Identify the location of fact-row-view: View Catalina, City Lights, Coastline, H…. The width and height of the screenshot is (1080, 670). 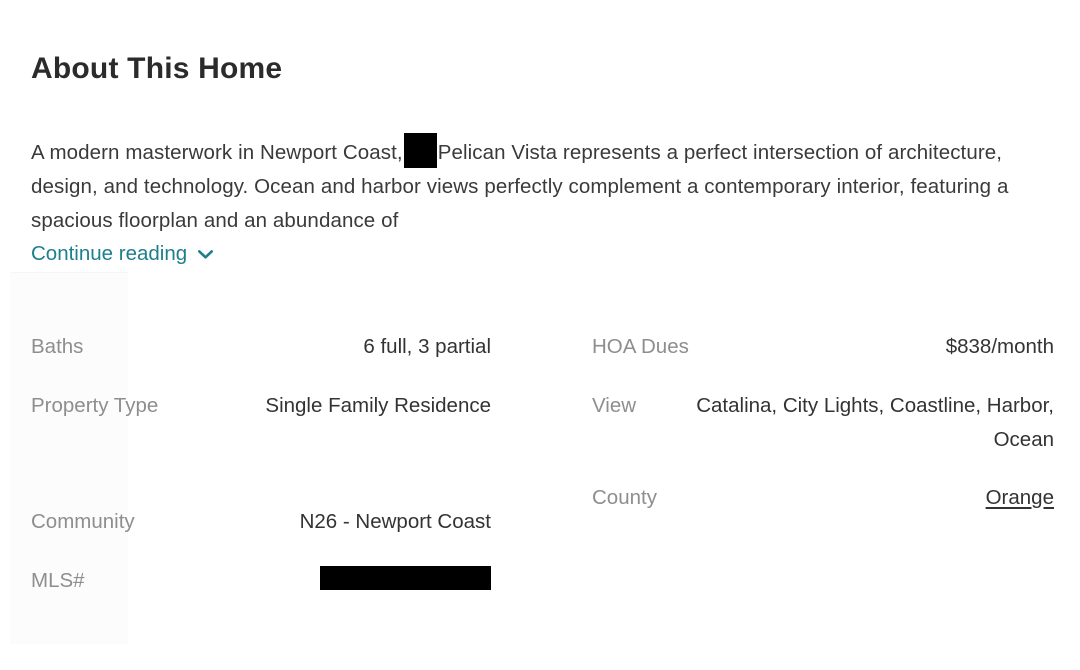
(823, 423).